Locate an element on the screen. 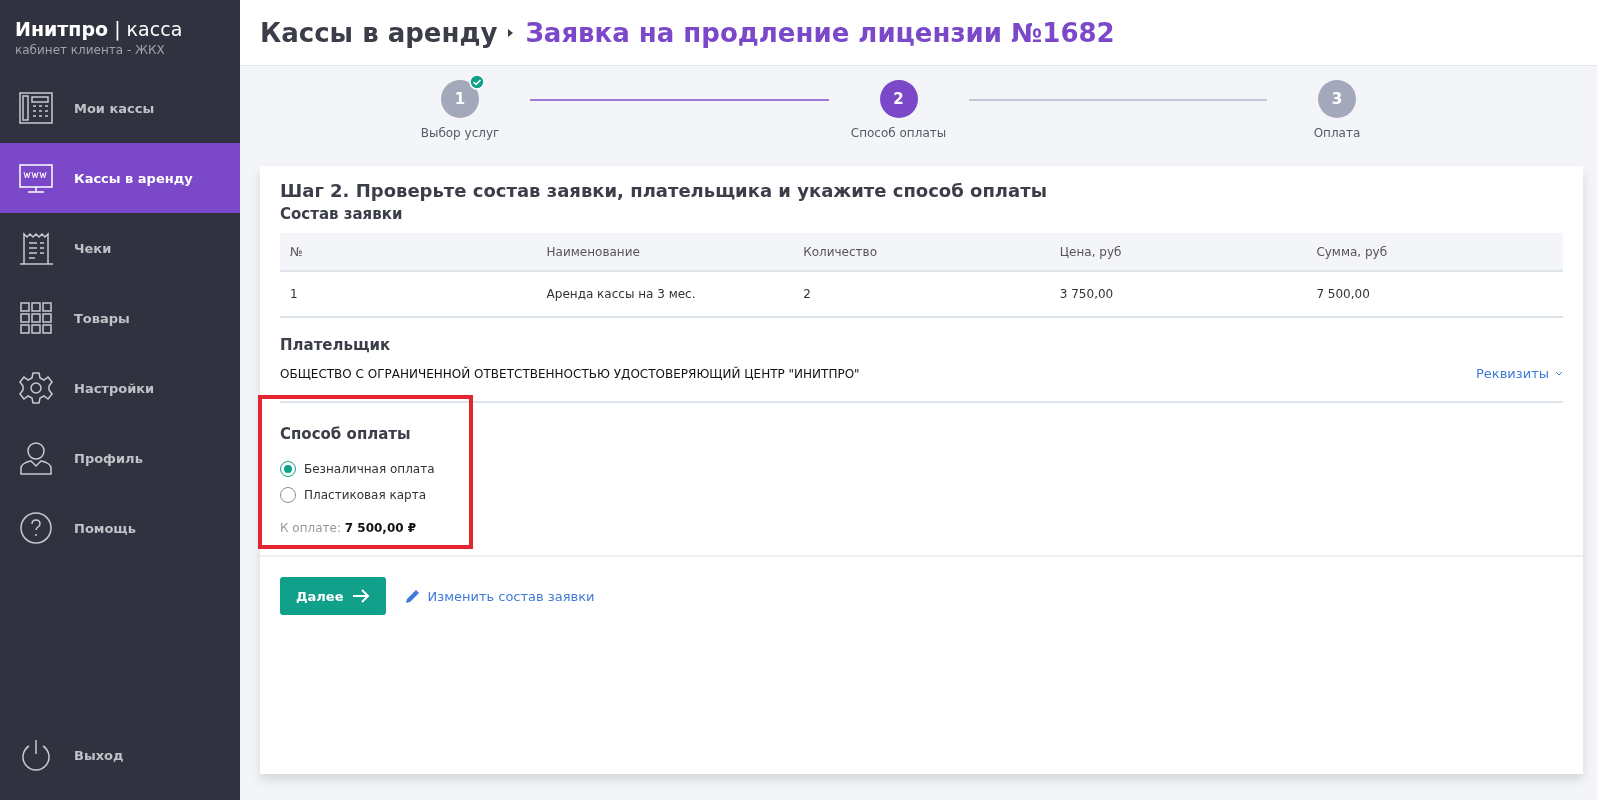 The height and width of the screenshot is (800, 1597). page-title: Заявка на продление лицензии №1682 is located at coordinates (820, 32).